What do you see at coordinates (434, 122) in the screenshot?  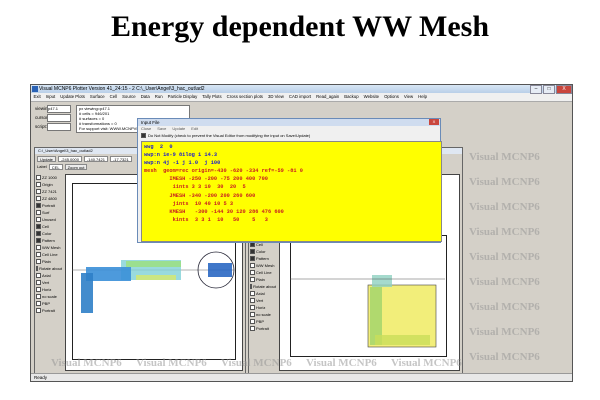 I see `input-file-close-button: X` at bounding box center [434, 122].